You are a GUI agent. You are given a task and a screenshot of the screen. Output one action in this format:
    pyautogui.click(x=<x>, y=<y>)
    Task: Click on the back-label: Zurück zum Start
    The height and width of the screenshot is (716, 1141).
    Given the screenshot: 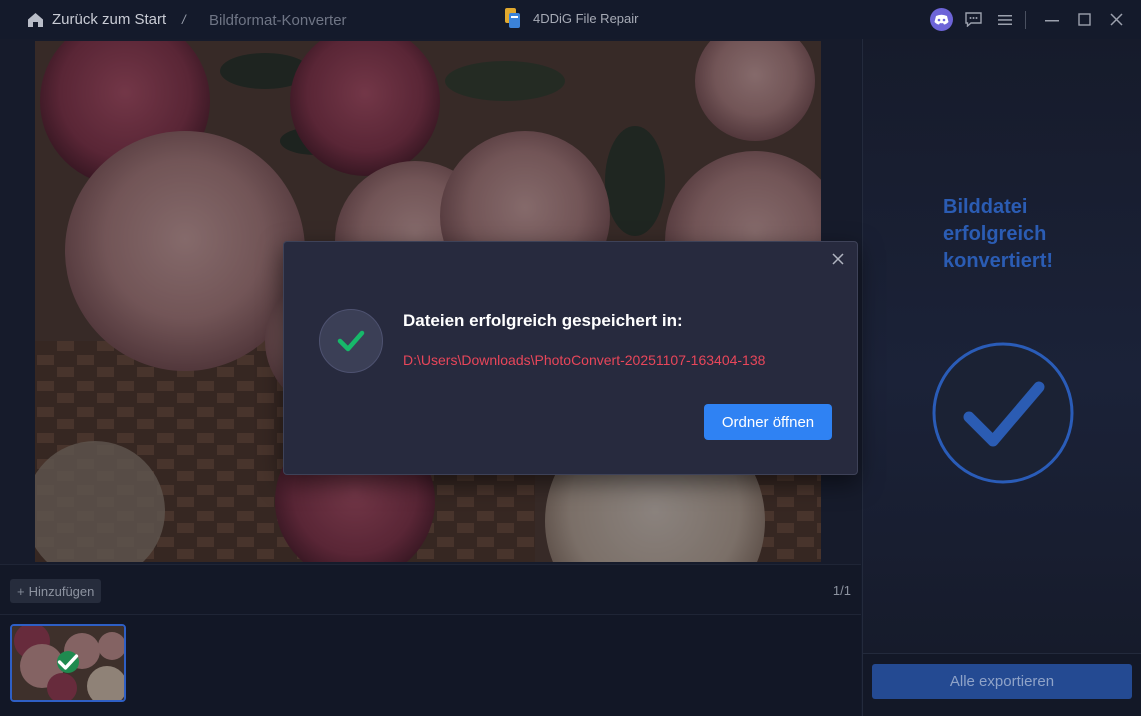 What is the action you would take?
    pyautogui.click(x=109, y=19)
    